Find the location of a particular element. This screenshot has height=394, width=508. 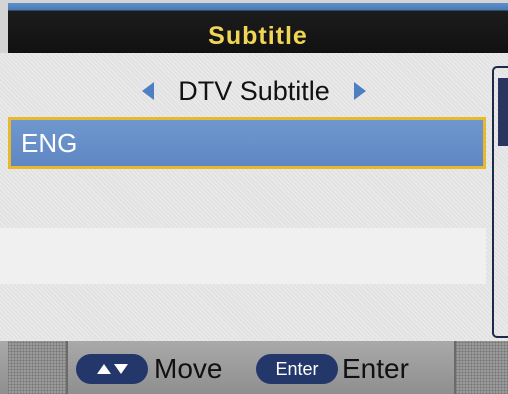

title-bar: Subtitle is located at coordinates (258, 28).